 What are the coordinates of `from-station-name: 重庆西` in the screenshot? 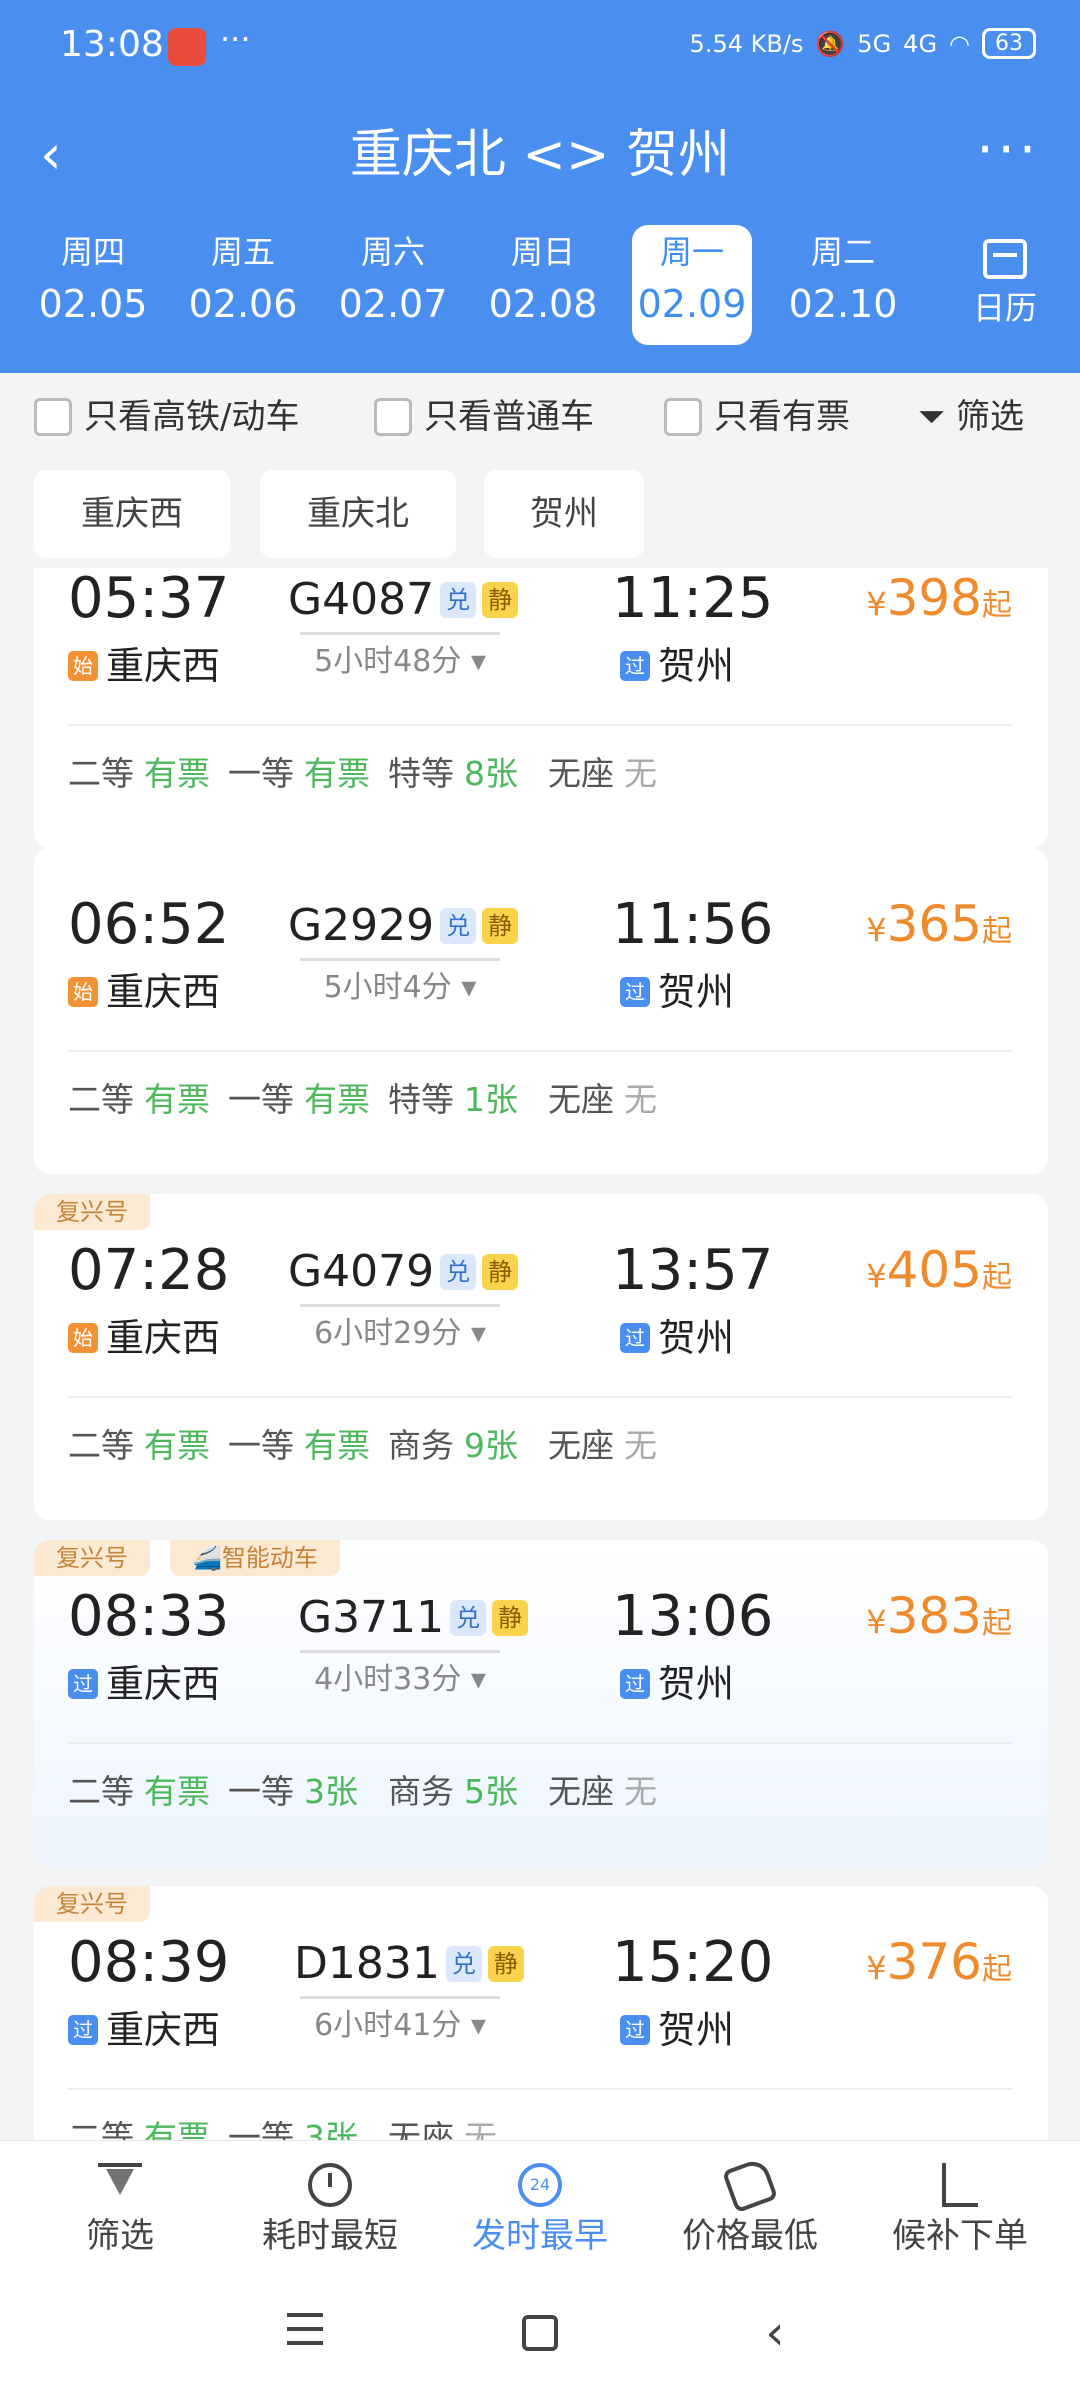 It's located at (163, 2030).